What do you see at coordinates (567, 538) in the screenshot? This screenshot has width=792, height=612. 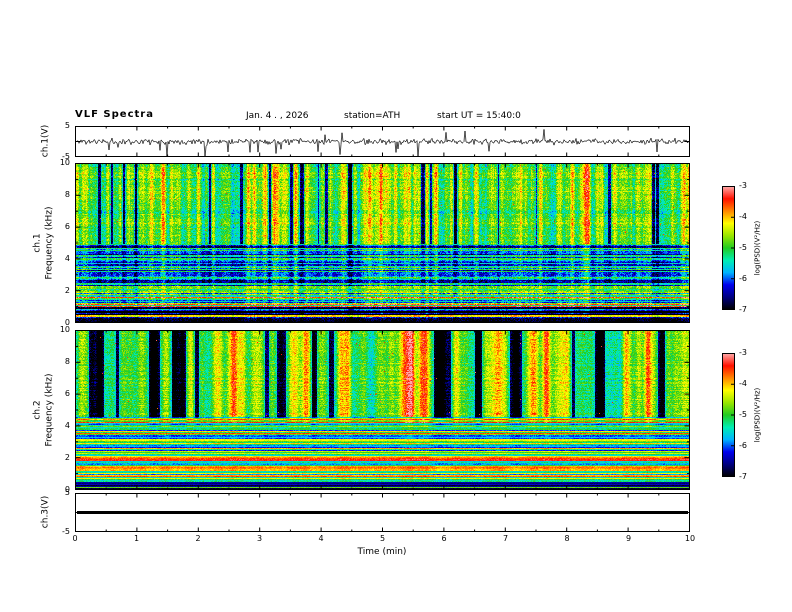 I see `x-tick-label: 8` at bounding box center [567, 538].